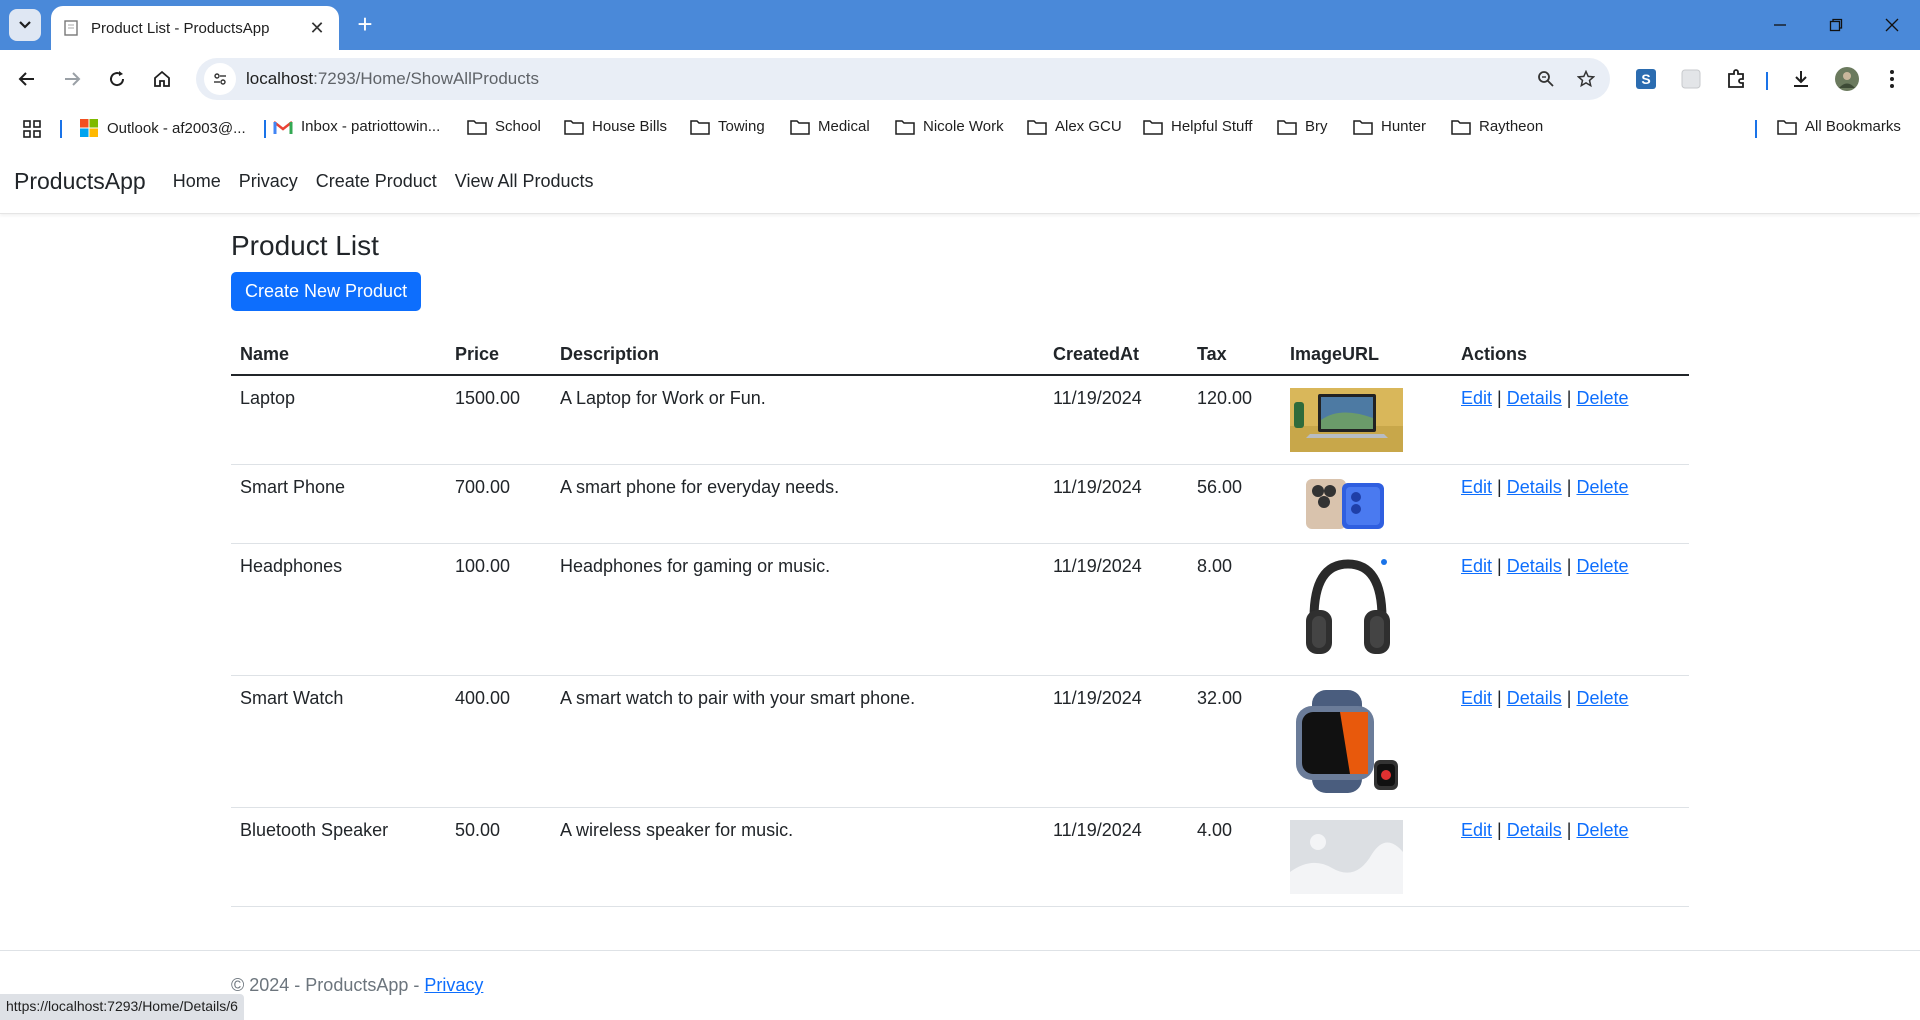 This screenshot has height=1020, width=1920. I want to click on close-tab-icon: ✕, so click(317, 28).